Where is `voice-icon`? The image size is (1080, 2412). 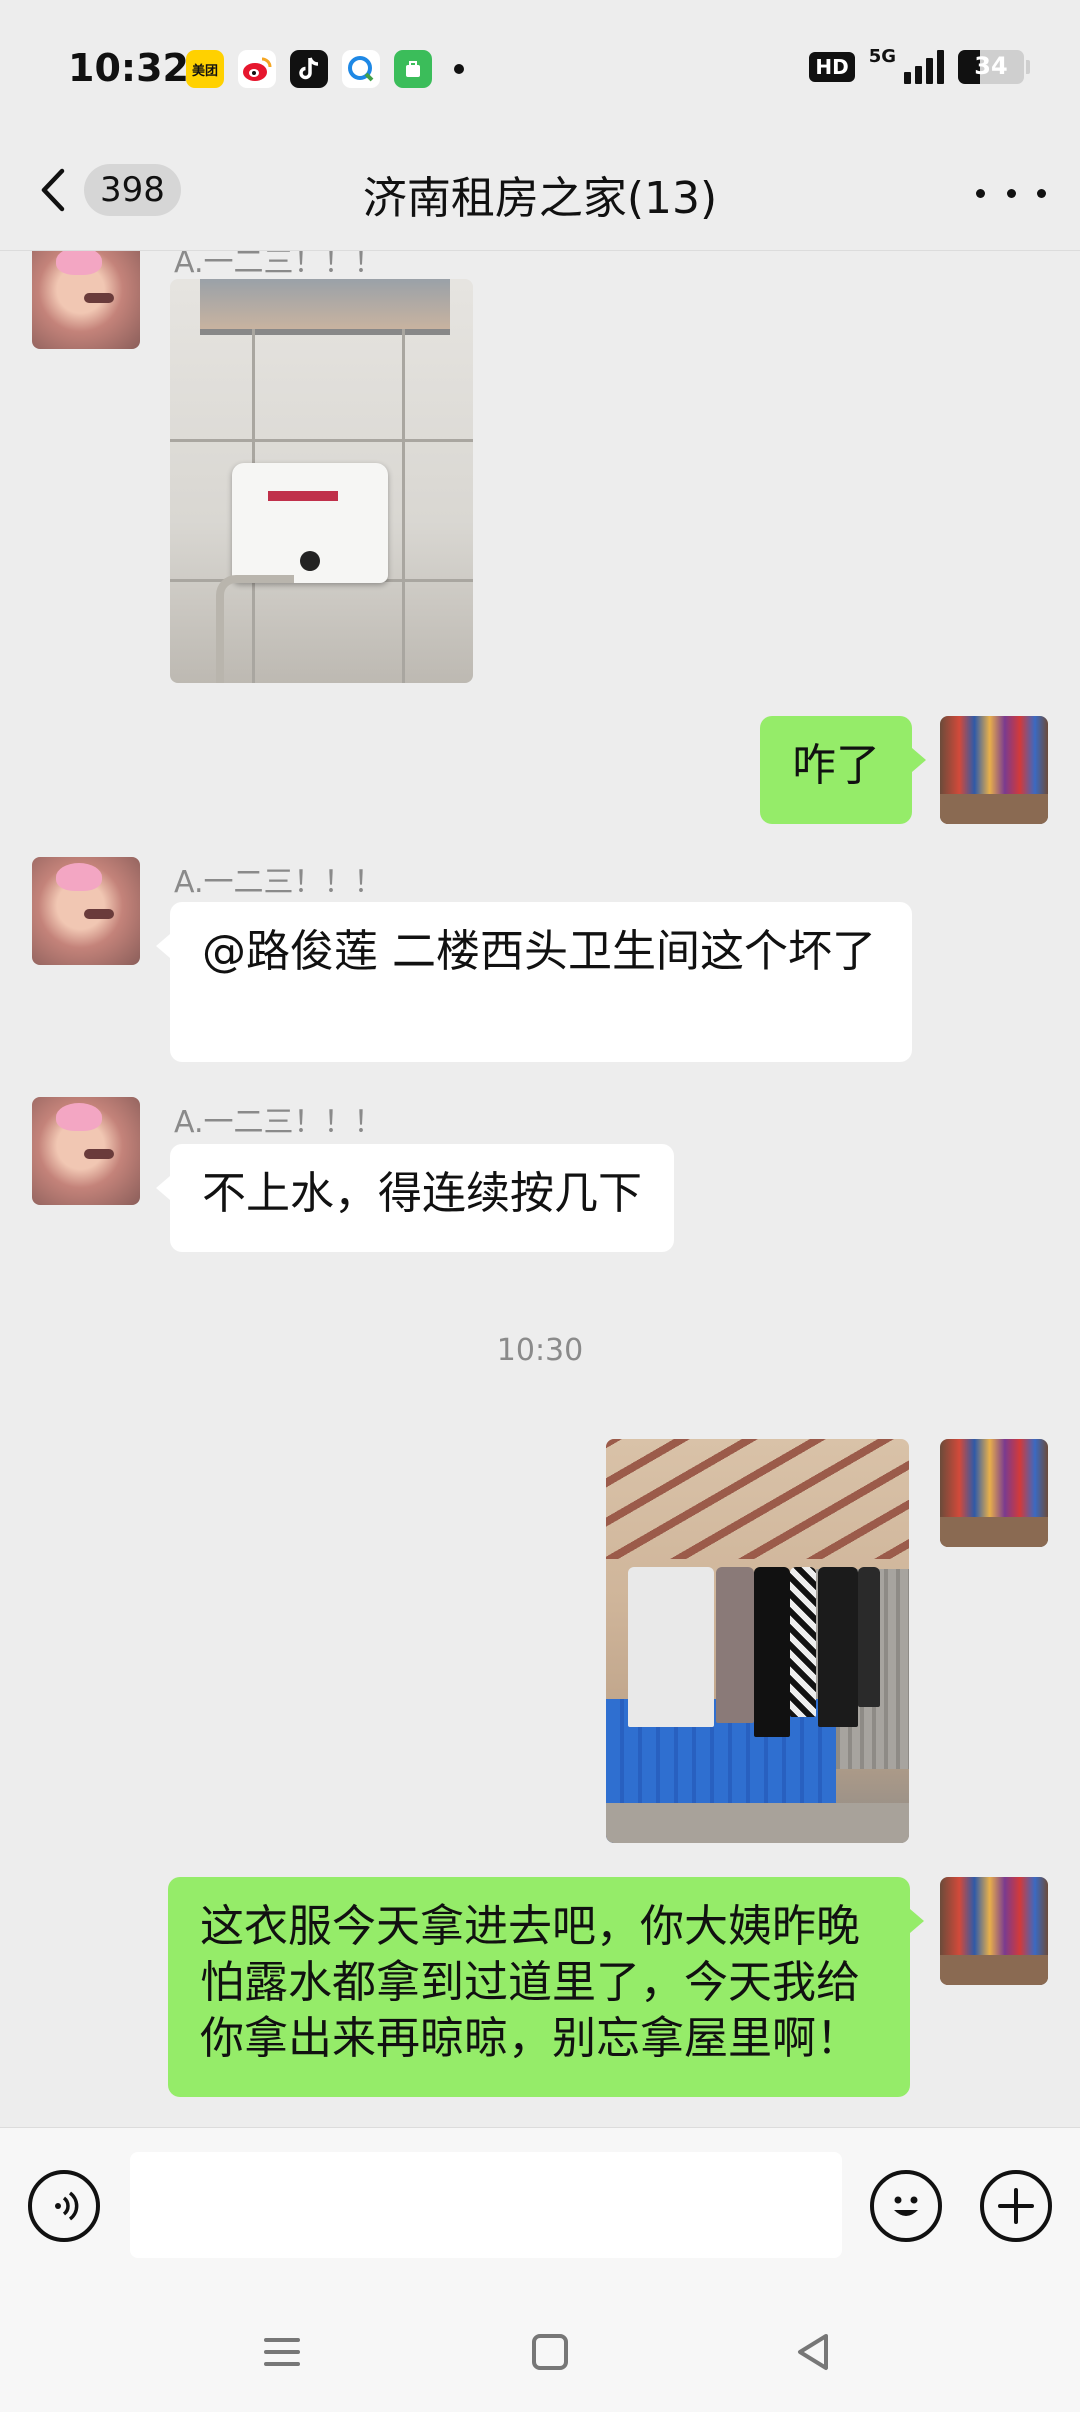 voice-icon is located at coordinates (67, 2206).